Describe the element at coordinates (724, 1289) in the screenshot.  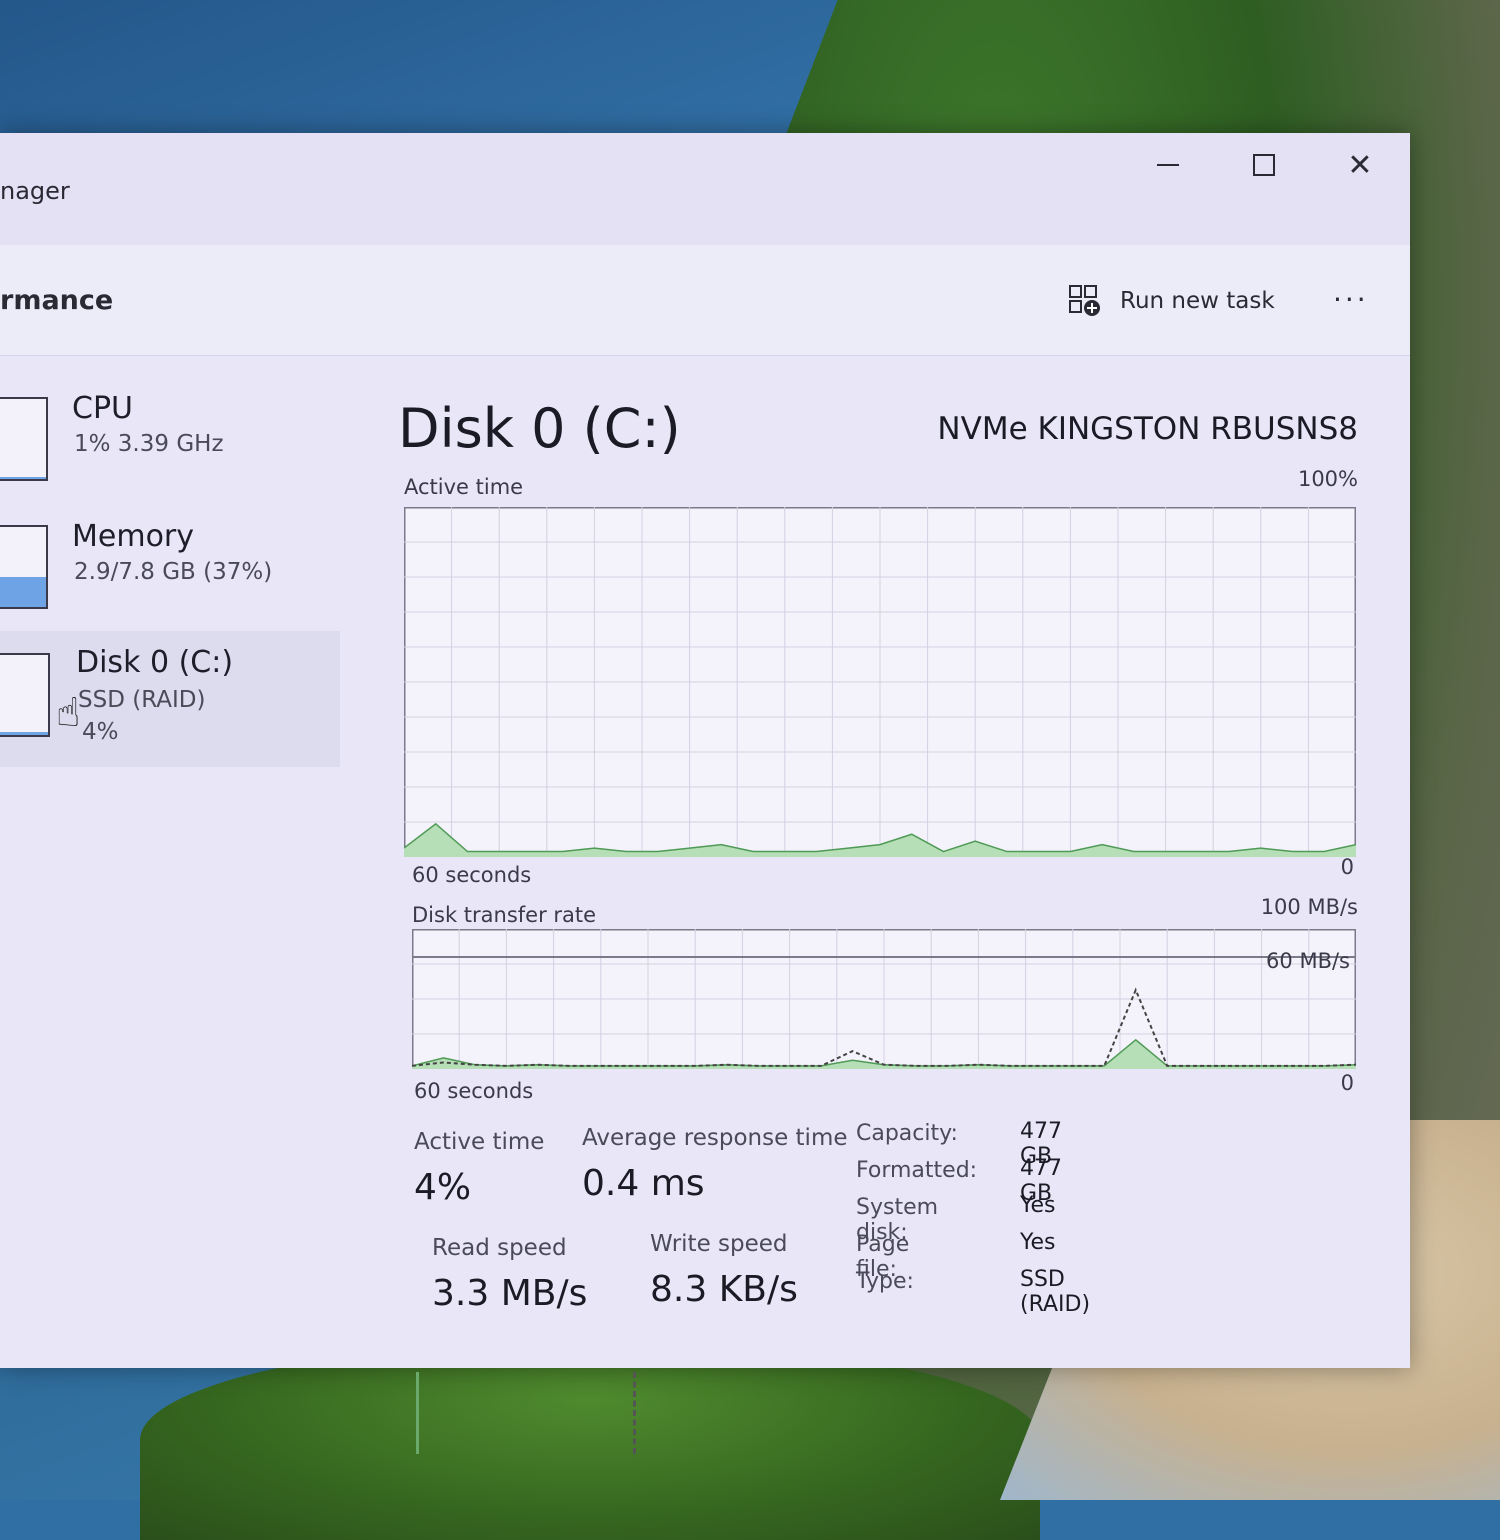
I see `write-speed-value: 8.3 KB/s` at that location.